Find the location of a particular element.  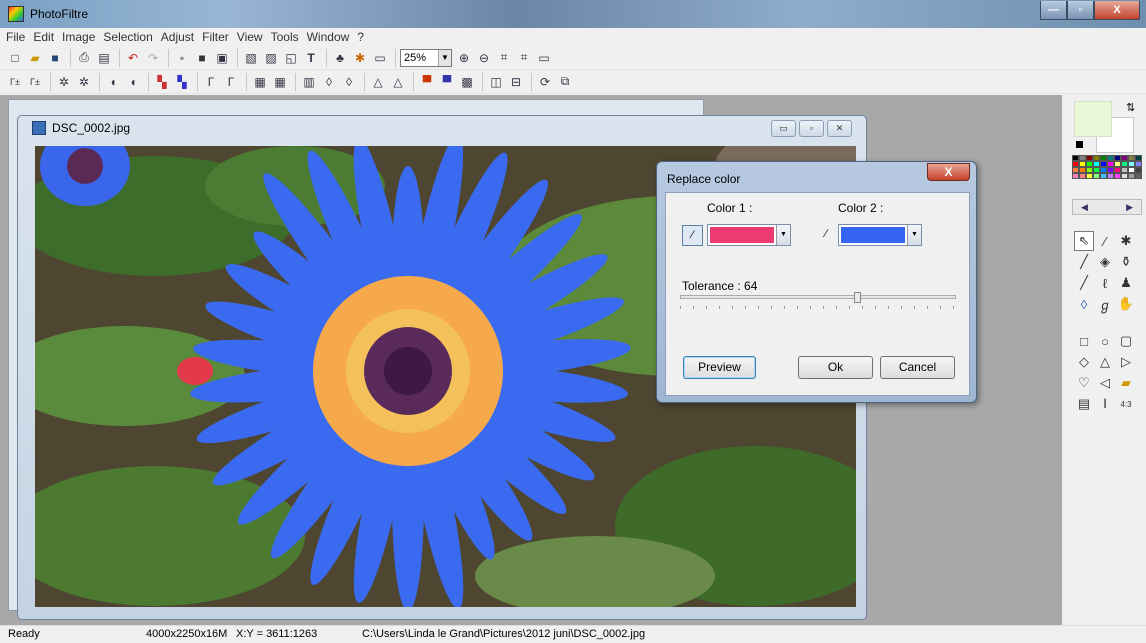

hand-icon: ✋ is located at coordinates (1126, 304).